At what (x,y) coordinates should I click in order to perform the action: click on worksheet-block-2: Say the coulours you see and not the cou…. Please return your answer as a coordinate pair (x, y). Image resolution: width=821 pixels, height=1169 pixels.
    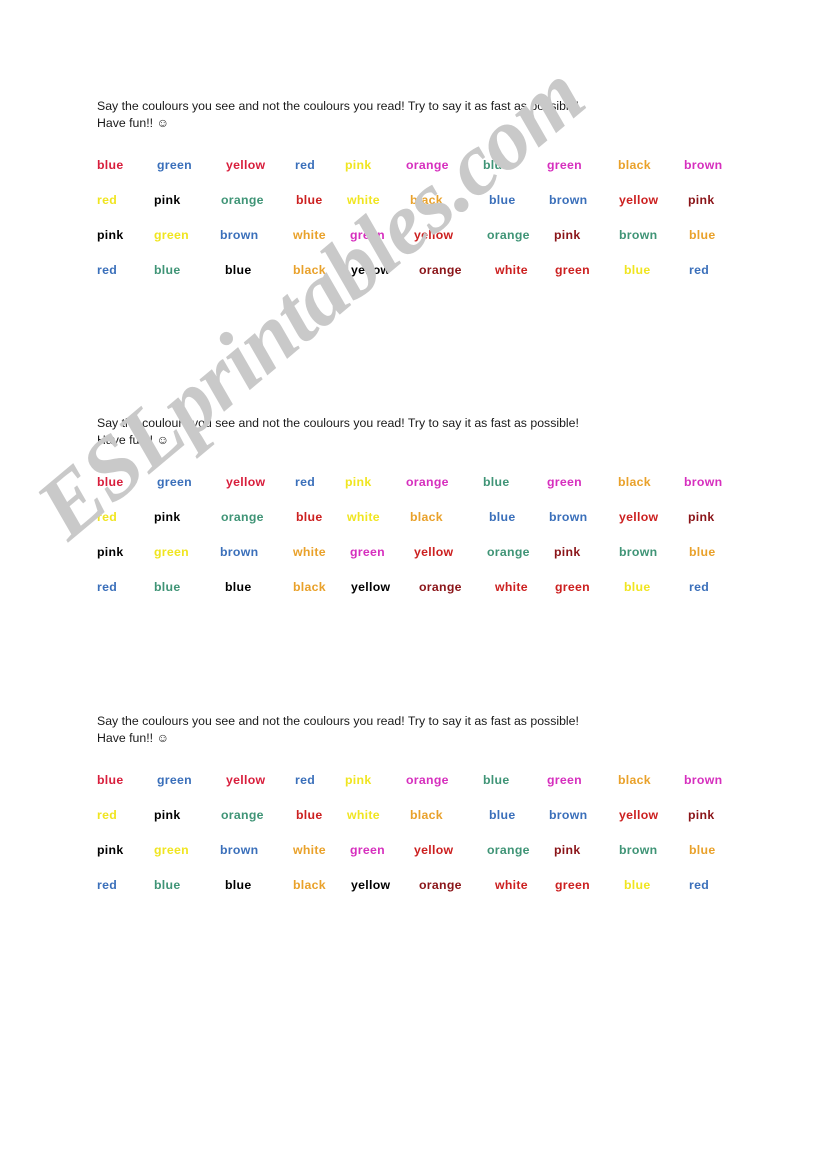
    Looking at the image, I should click on (422, 514).